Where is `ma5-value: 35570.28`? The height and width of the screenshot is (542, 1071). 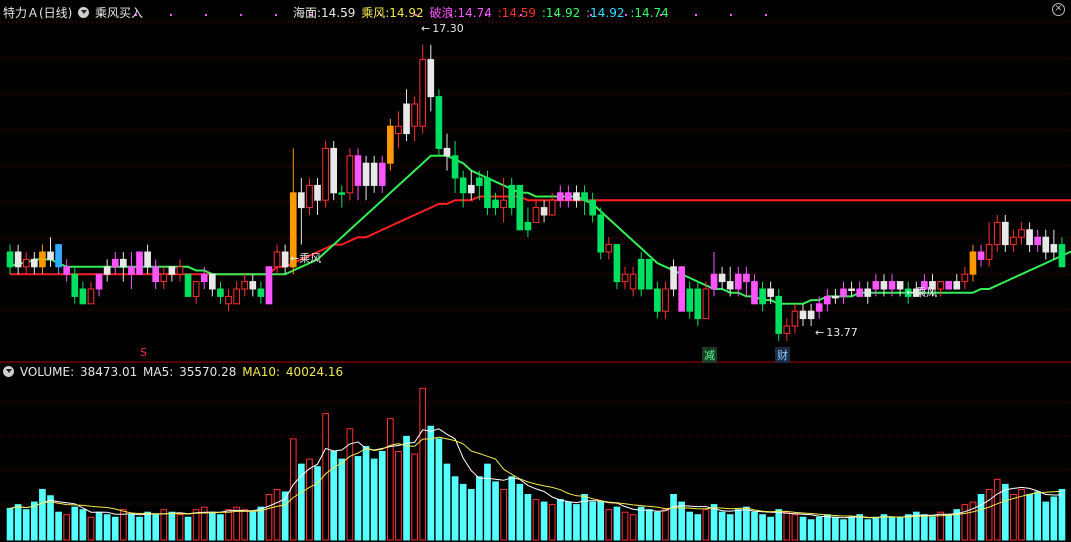 ma5-value: 35570.28 is located at coordinates (208, 372).